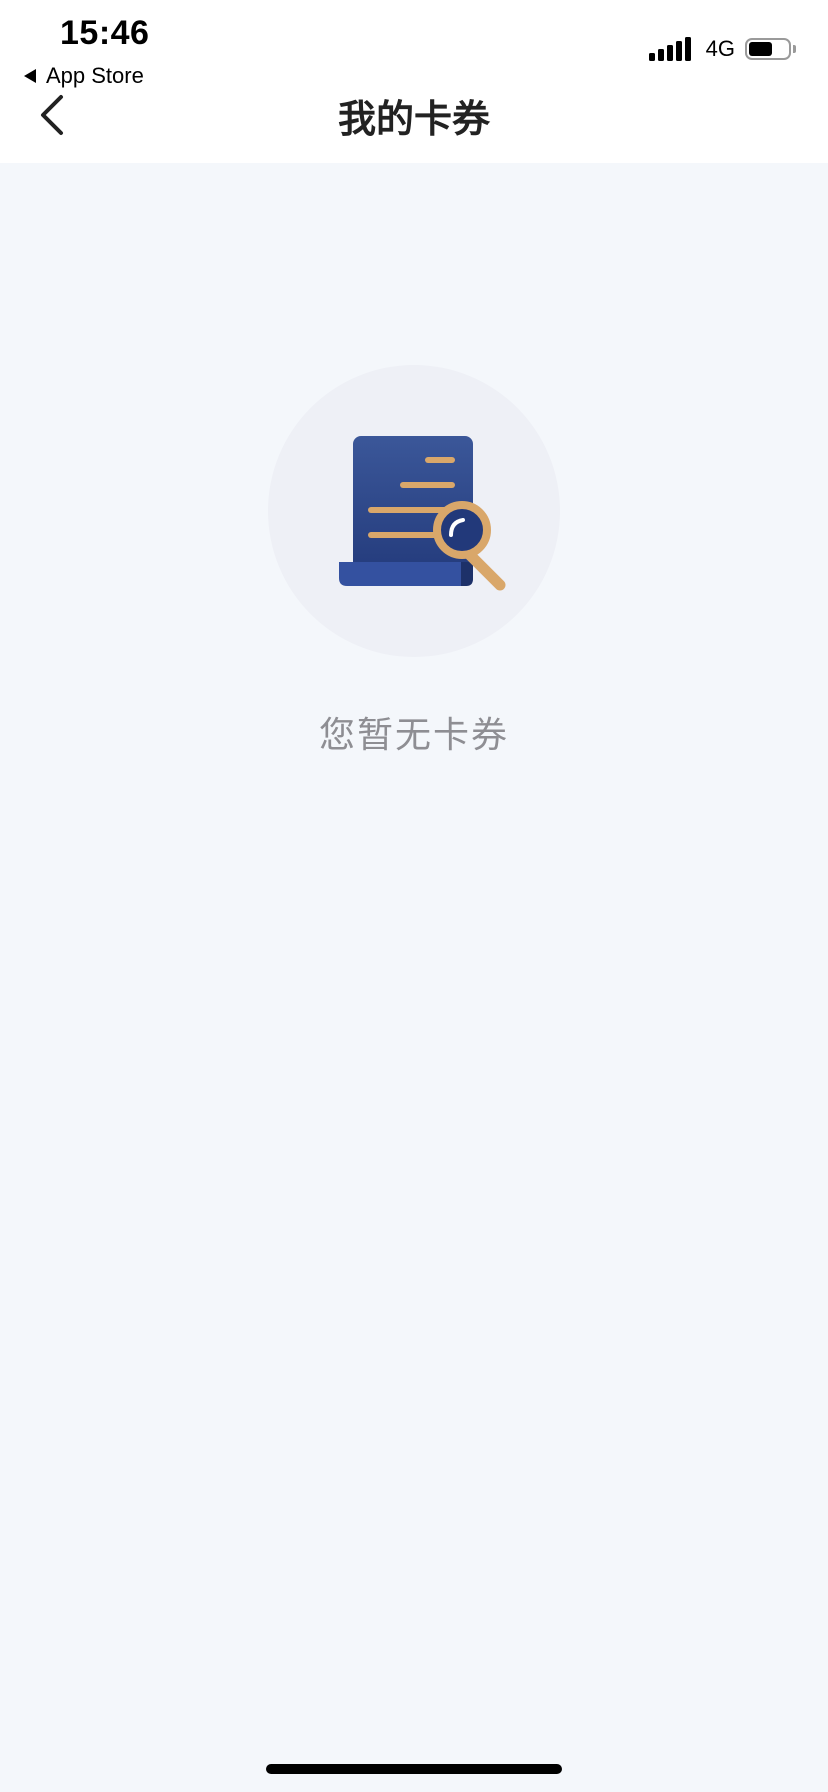 The width and height of the screenshot is (828, 1792). What do you see at coordinates (414, 1769) in the screenshot?
I see `home-indicator` at bounding box center [414, 1769].